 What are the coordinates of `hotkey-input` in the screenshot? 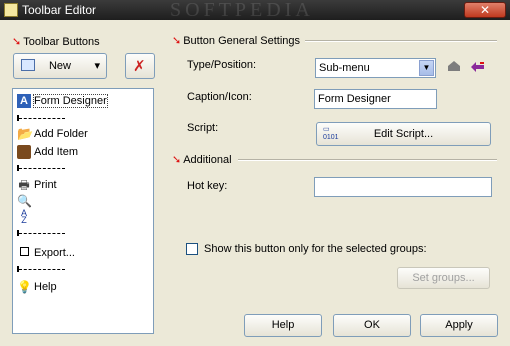 It's located at (403, 187).